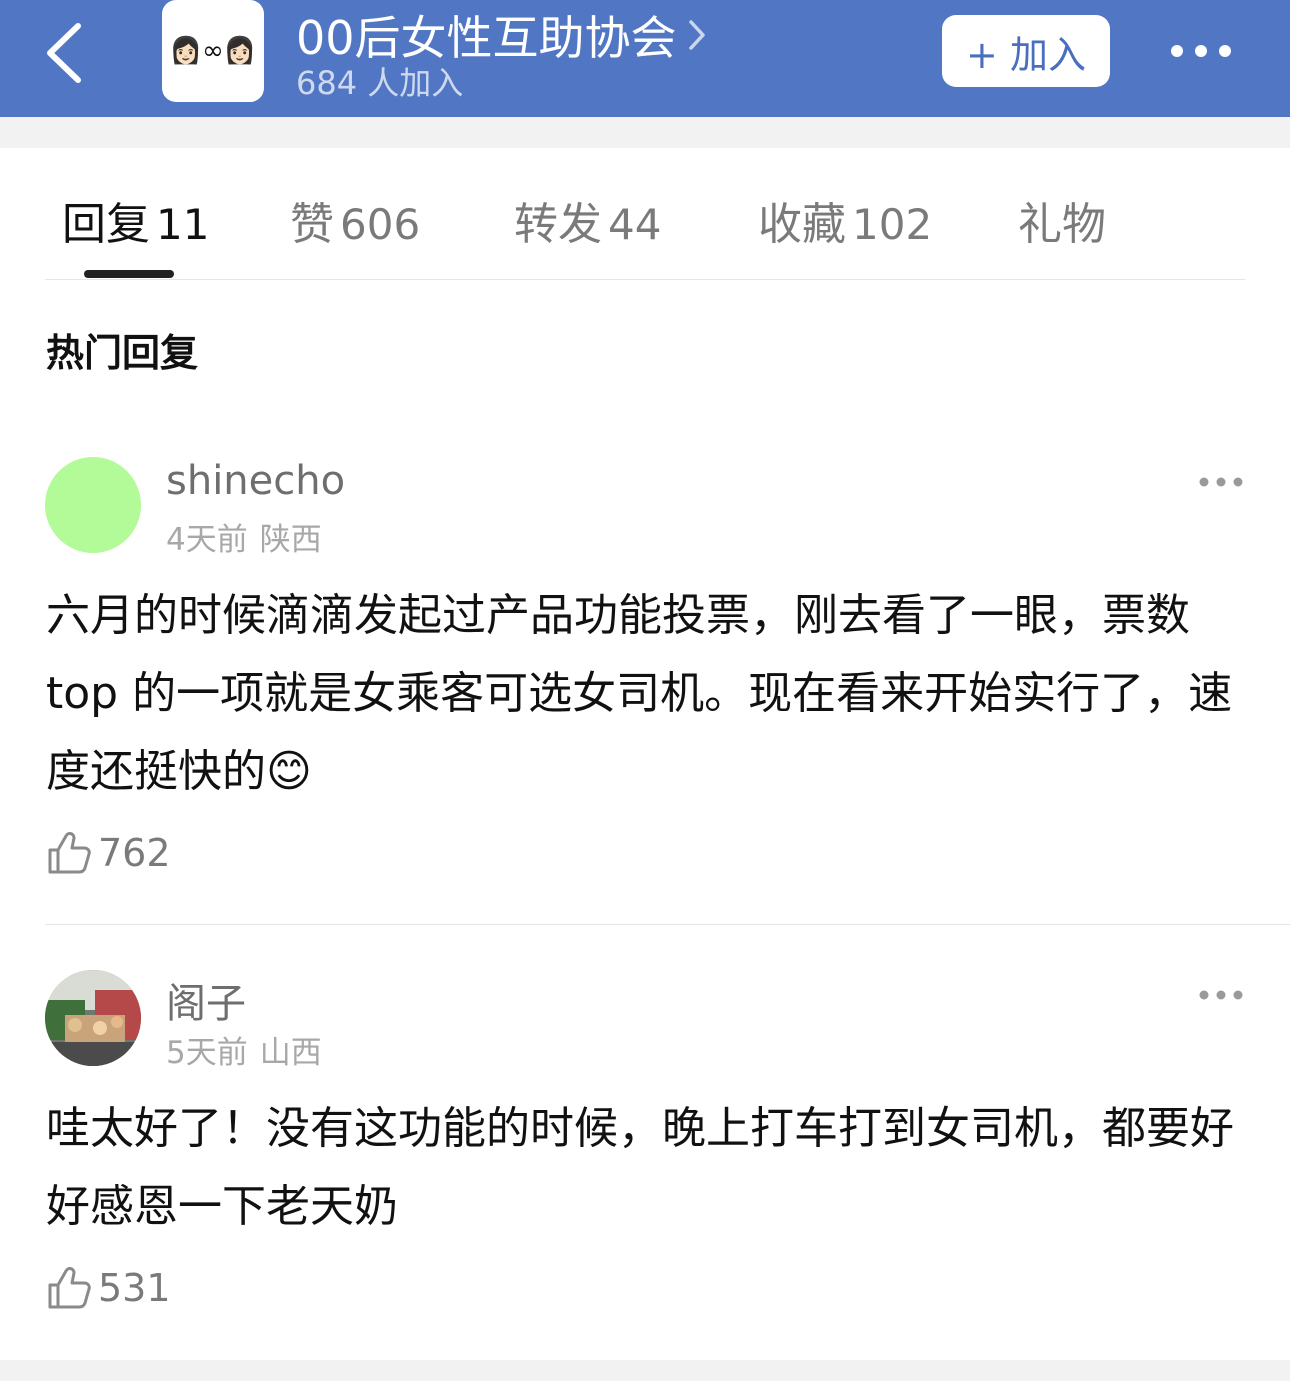 This screenshot has width=1290, height=1381. What do you see at coordinates (1062, 224) in the screenshot?
I see `tab-label: 礼物` at bounding box center [1062, 224].